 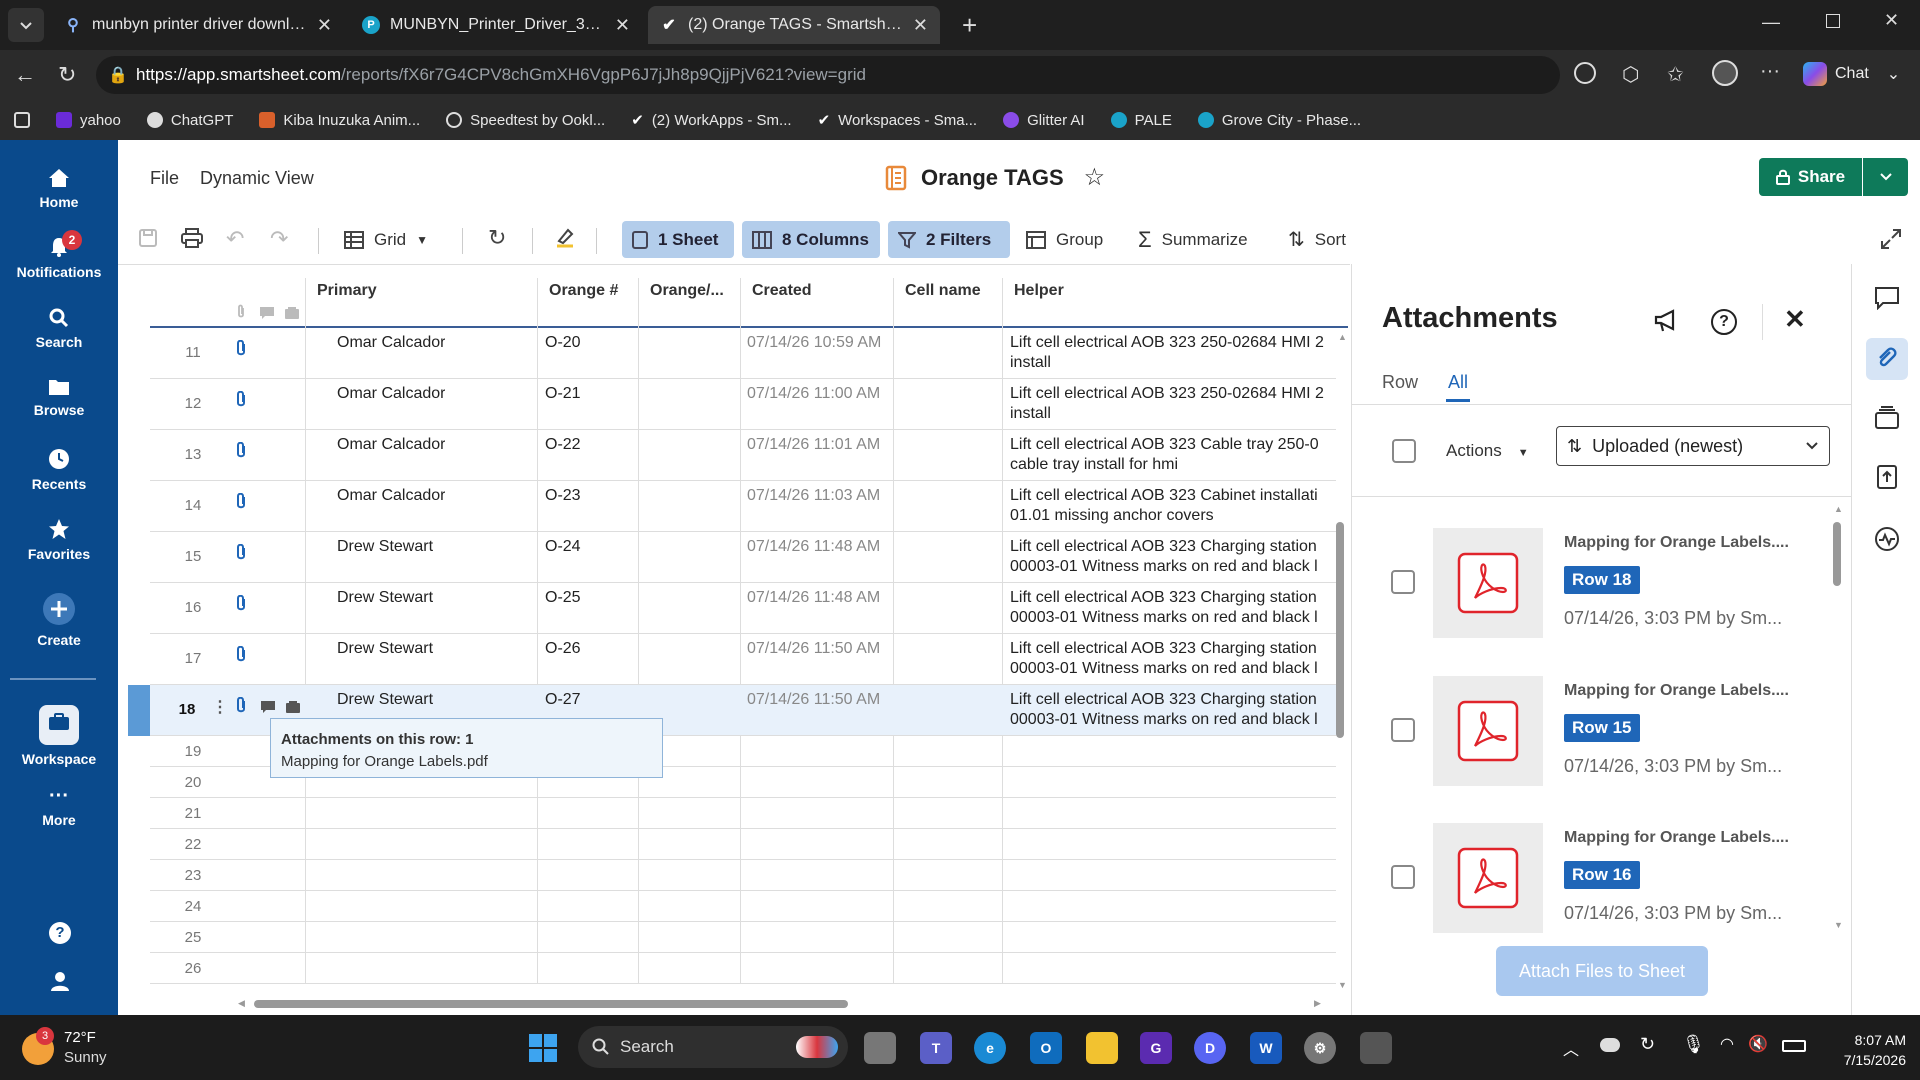 What do you see at coordinates (1340, 630) in the screenshot?
I see `vertical-scrollbar` at bounding box center [1340, 630].